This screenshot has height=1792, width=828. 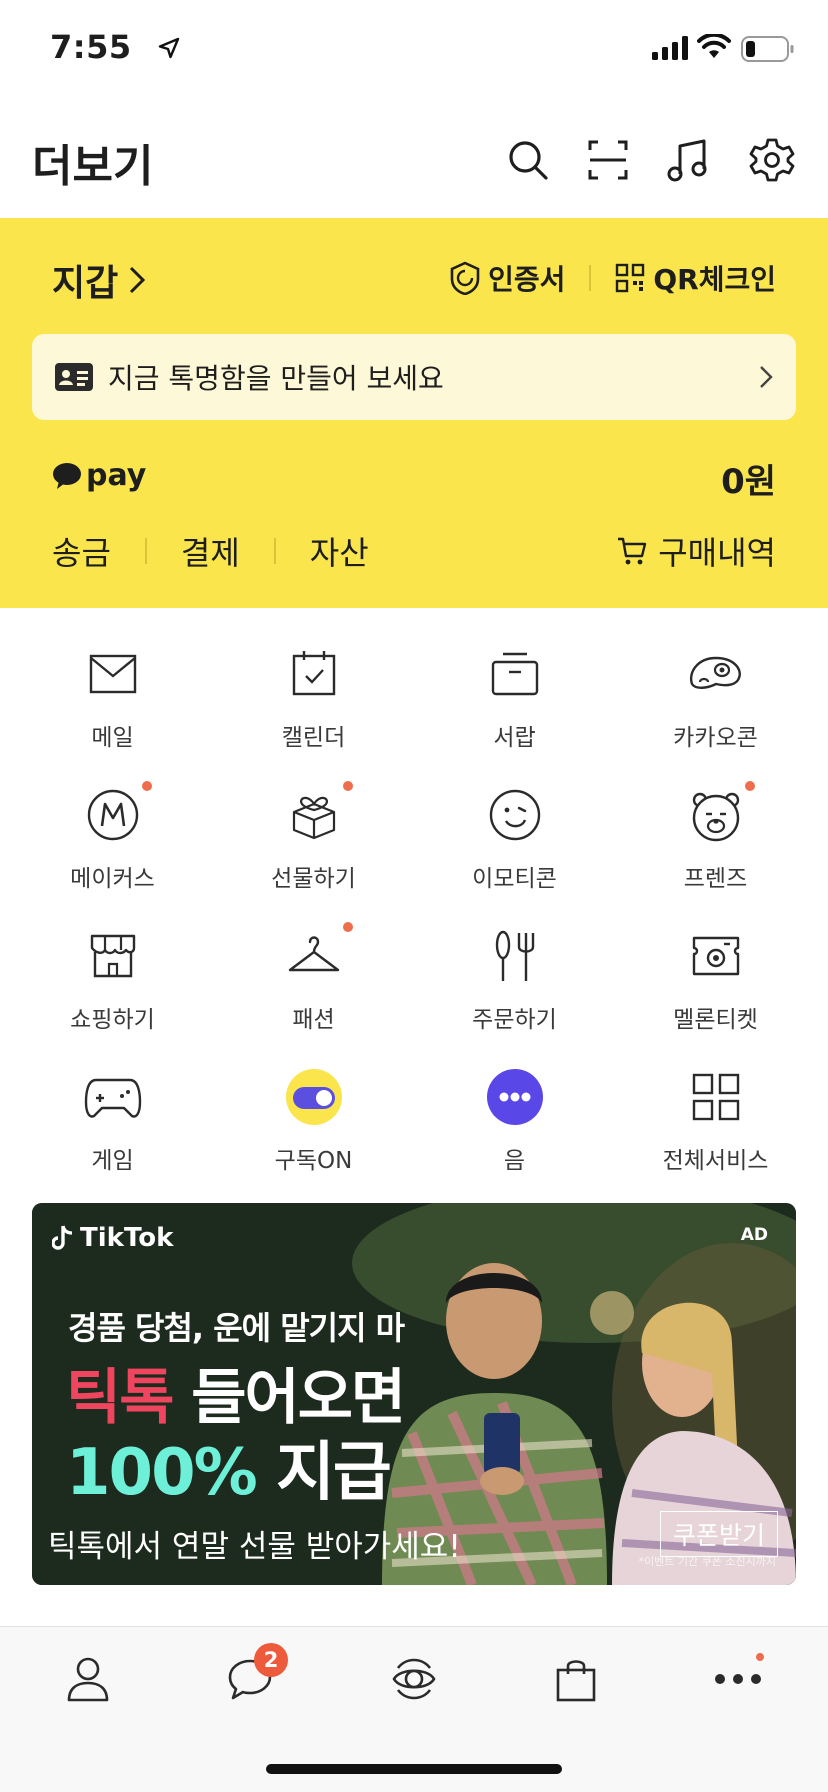 I want to click on ticket-icon, so click(x=715, y=956).